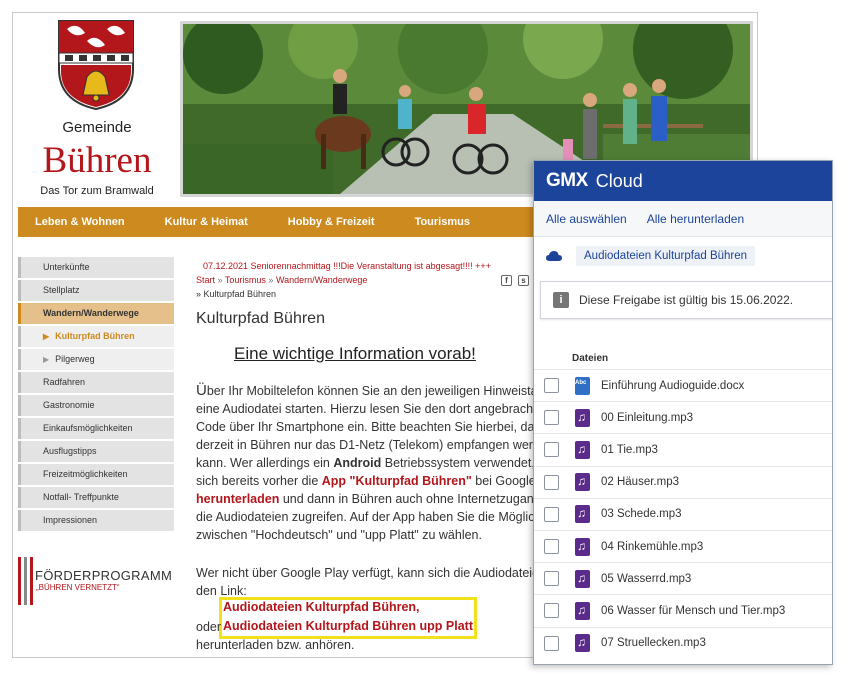 Image resolution: width=850 pixels, height=685 pixels. Describe the element at coordinates (96, 497) in the screenshot. I see `sidebar-item-notfall: Notfall- Treffpunkte` at that location.